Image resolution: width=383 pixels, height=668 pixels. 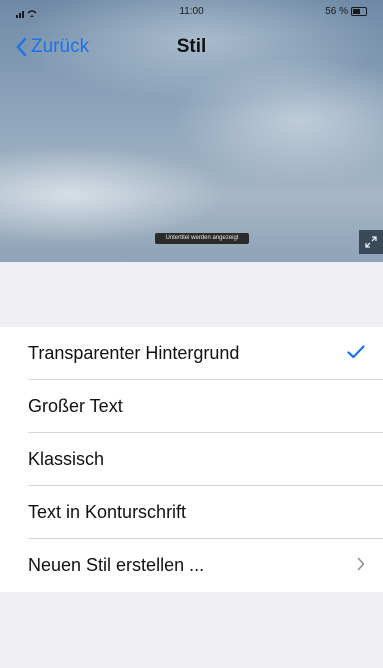 I want to click on page-title: Stil, so click(x=191, y=46).